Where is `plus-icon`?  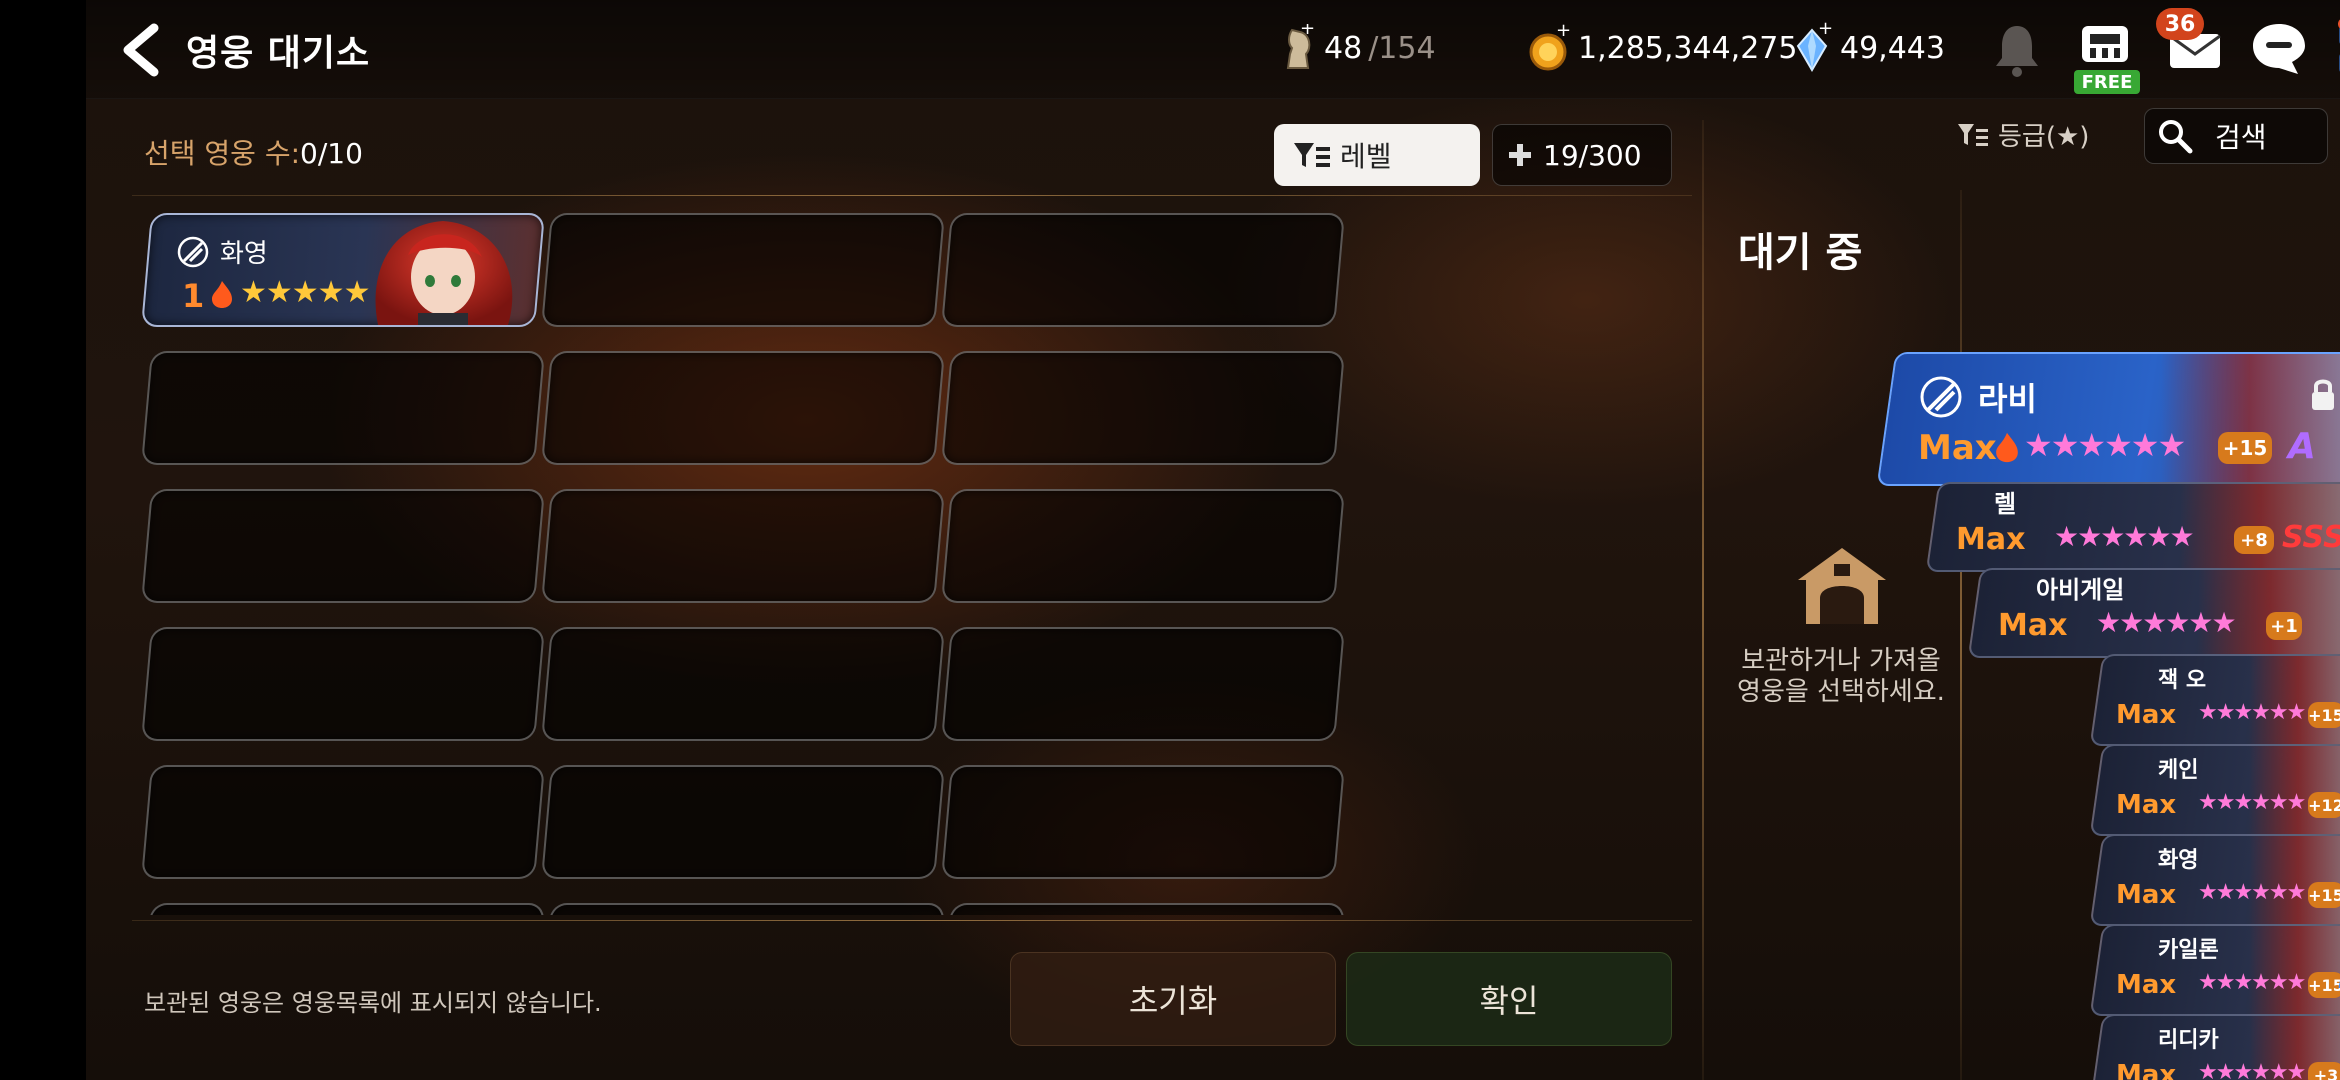
plus-icon is located at coordinates (1520, 155).